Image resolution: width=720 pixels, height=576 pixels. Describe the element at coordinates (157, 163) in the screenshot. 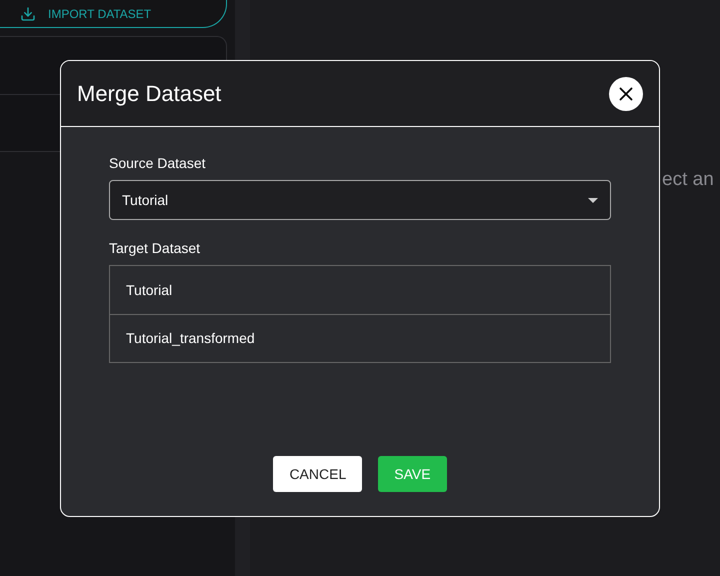

I see `source-label: Source Dataset` at that location.